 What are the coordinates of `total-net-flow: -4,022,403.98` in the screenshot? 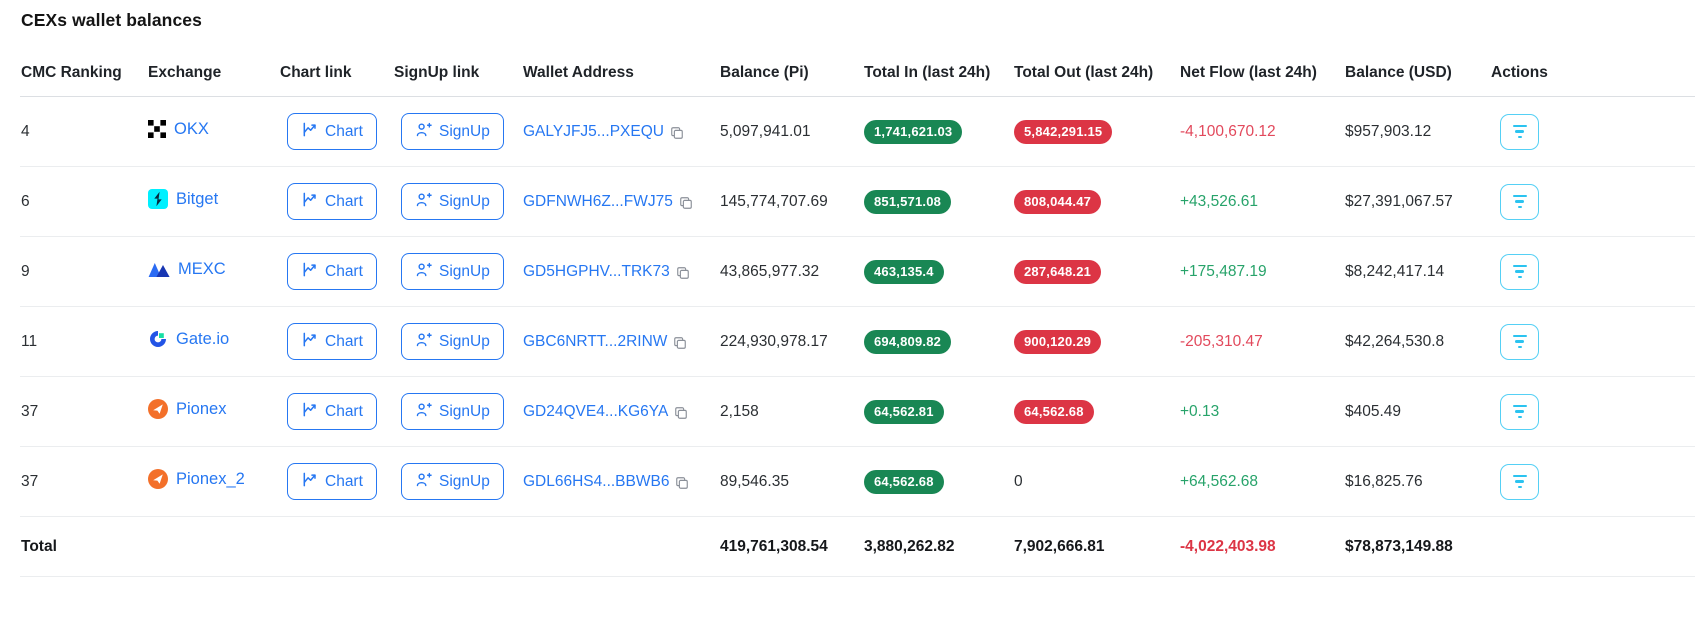 It's located at (1261, 546).